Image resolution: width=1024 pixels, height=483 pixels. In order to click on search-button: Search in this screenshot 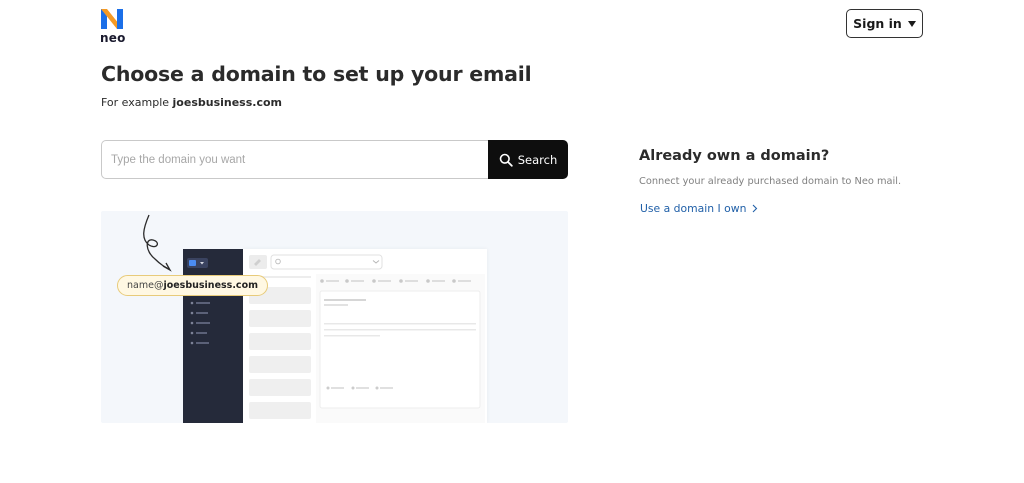, I will do `click(528, 159)`.